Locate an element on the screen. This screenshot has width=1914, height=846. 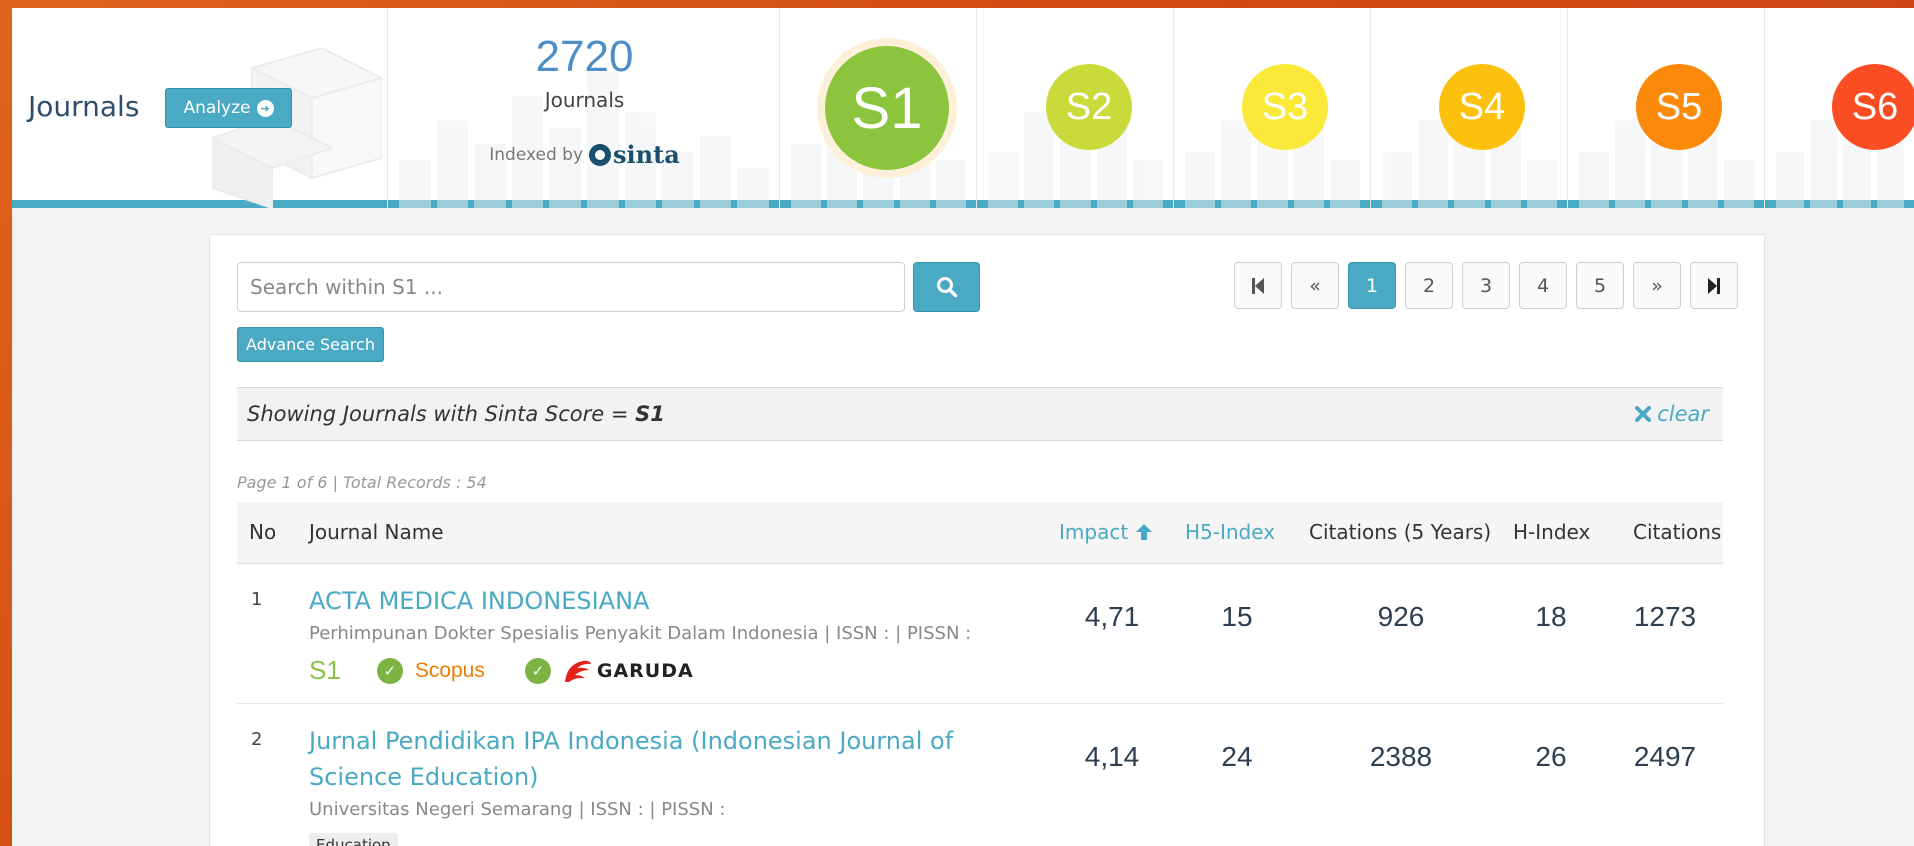
grade-s3-tile: S3 is located at coordinates (1273, 108).